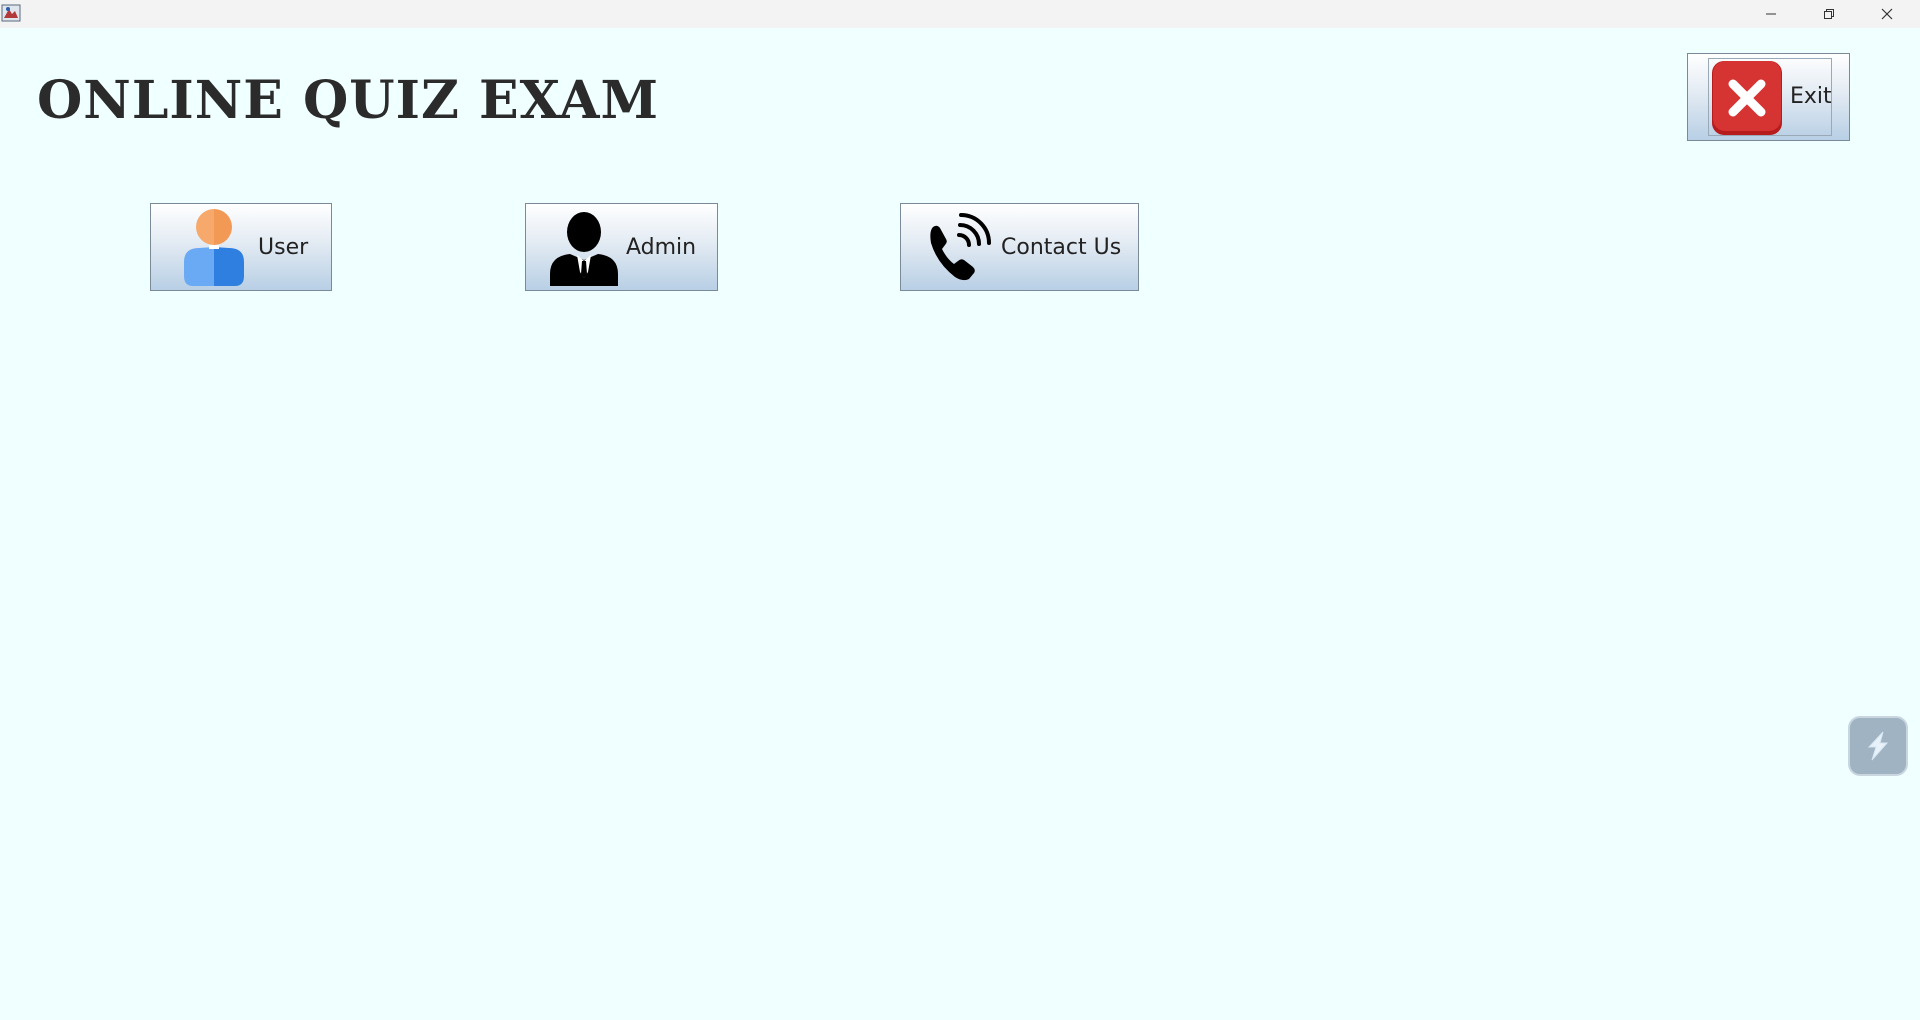 This screenshot has height=1020, width=1920. Describe the element at coordinates (1747, 98) in the screenshot. I see `close-x-icon` at that location.